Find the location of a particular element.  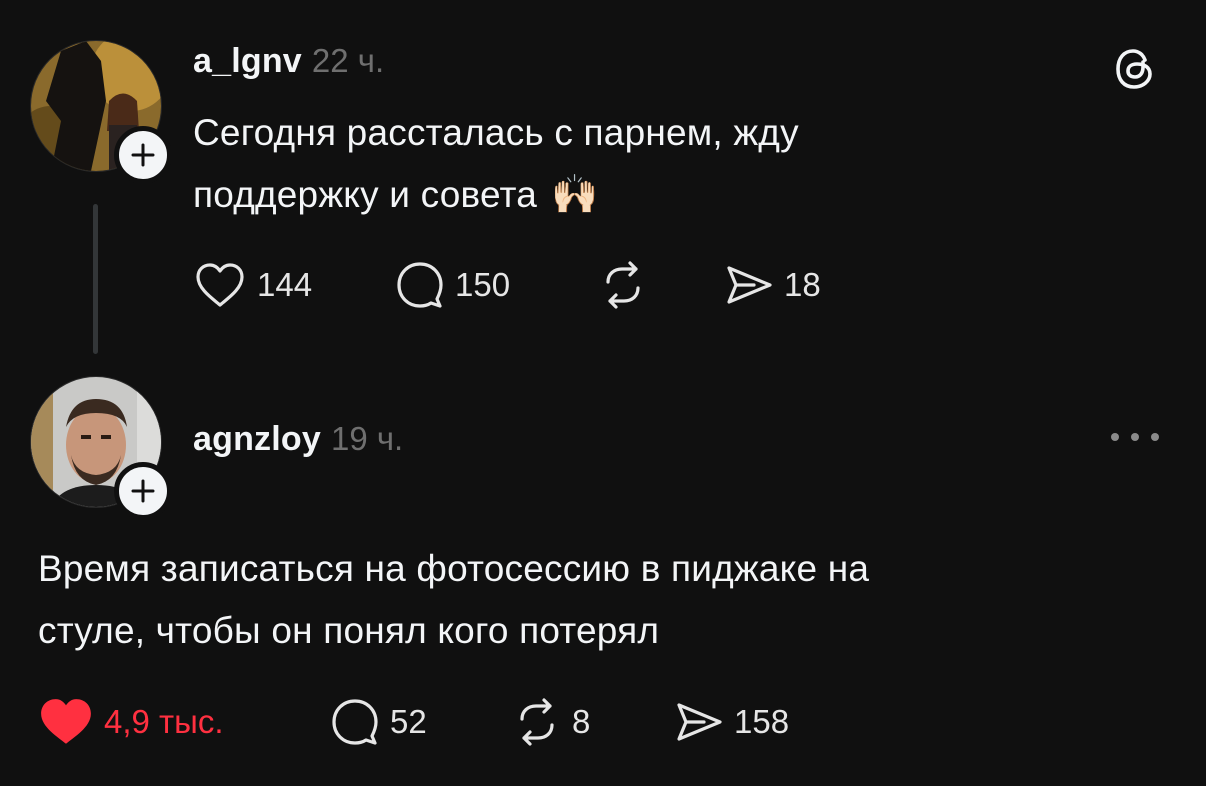

action-bar: 4,9 тыс. 52 8 158 is located at coordinates (413, 722).